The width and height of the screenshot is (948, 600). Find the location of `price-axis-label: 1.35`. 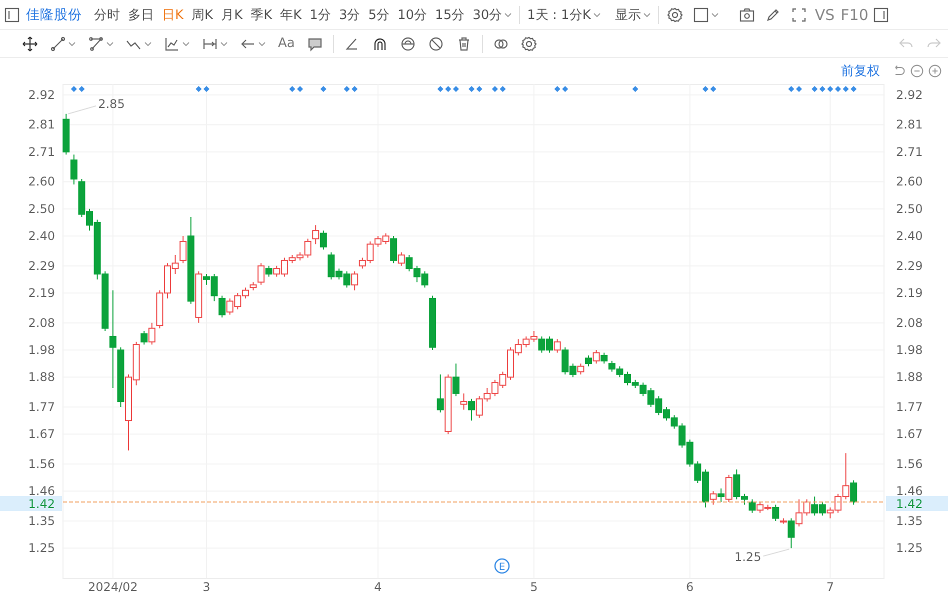

price-axis-label: 1.35 is located at coordinates (41, 521).